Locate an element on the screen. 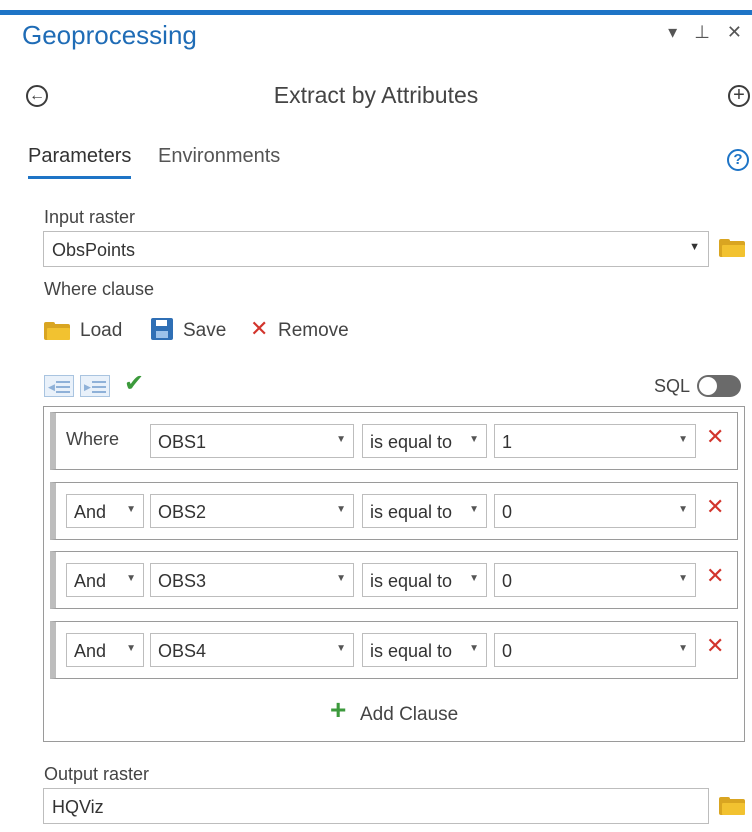  clause-field-select: OBS2 ▼ is located at coordinates (252, 511).